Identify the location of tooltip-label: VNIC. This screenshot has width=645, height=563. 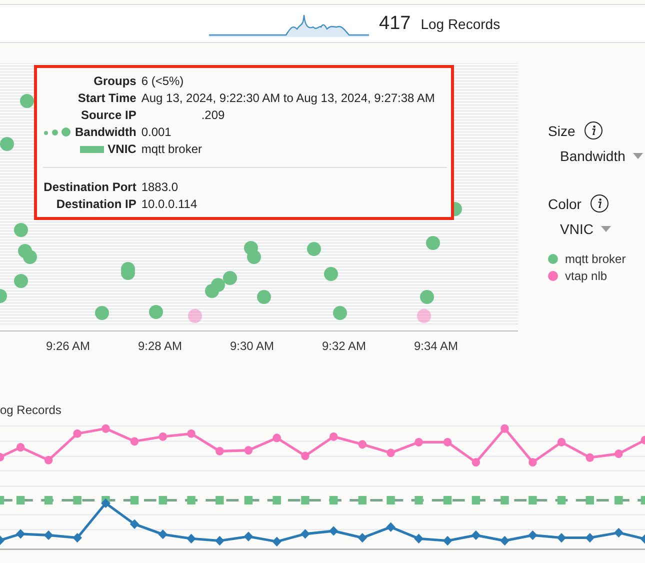
(122, 149).